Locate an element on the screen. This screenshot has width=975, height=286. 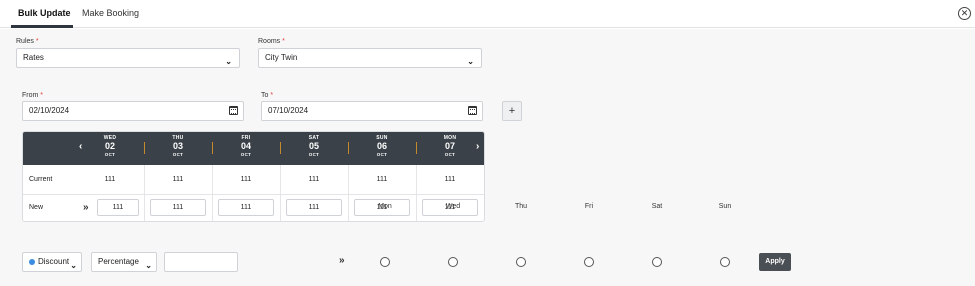
tab-bar: Bulk Update Make Booking ✕ is located at coordinates (487, 14).